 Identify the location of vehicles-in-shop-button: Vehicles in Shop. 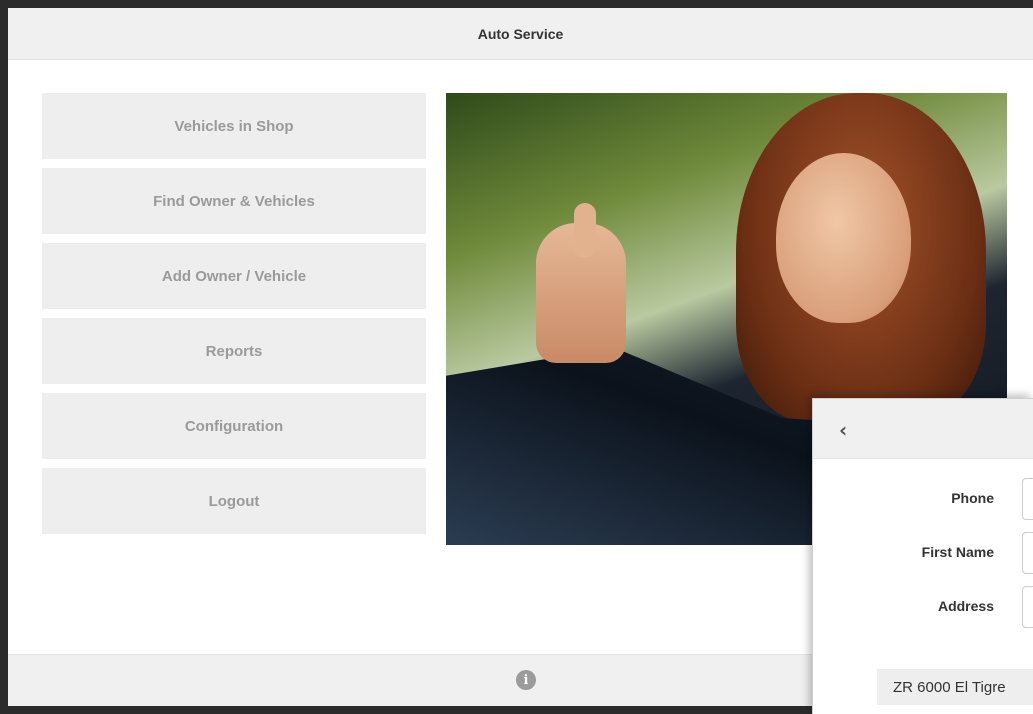
(234, 126).